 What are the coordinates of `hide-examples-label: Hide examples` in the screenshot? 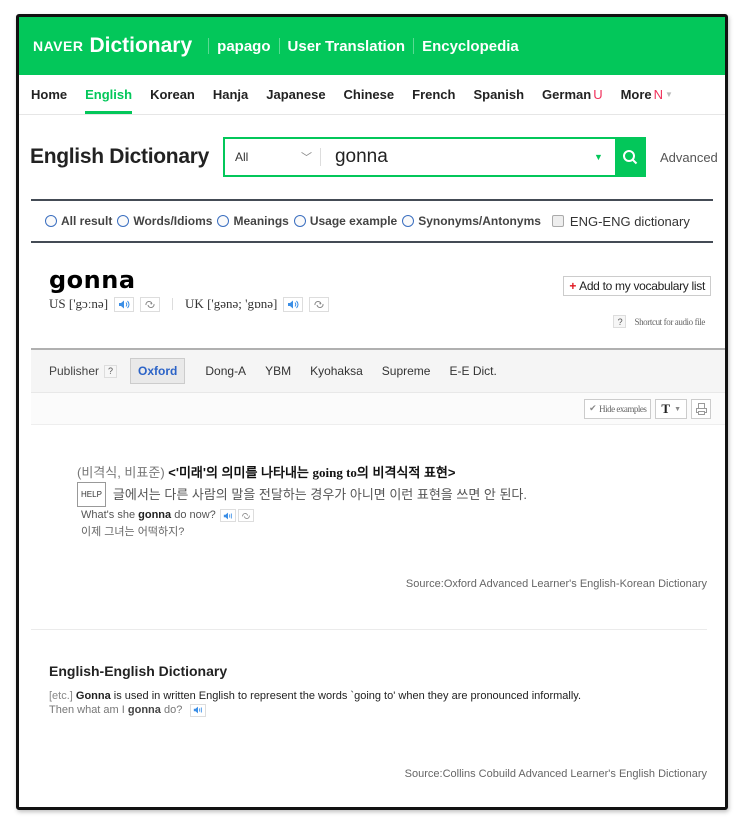 It's located at (623, 408).